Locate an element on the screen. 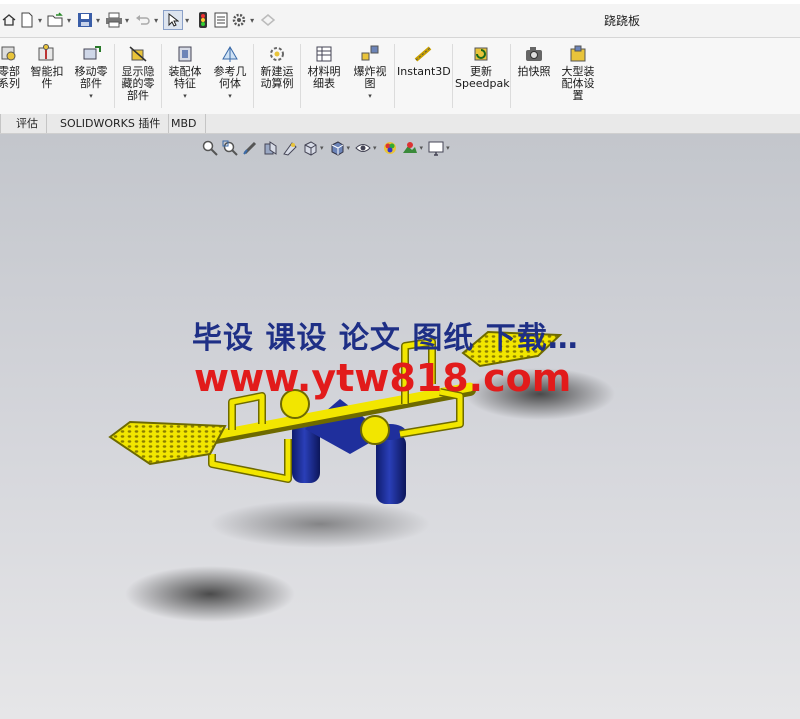 Image resolution: width=800 pixels, height=719 pixels. seesaw-pivot-cap is located at coordinates (375, 430).